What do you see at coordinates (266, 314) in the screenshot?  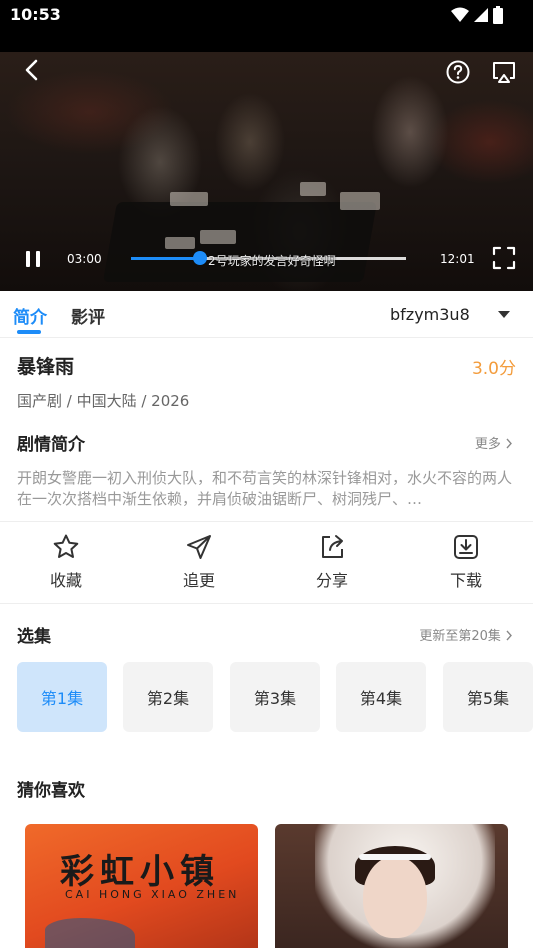 I see `detail-tabs: 简介 影评 bfzym3u8` at bounding box center [266, 314].